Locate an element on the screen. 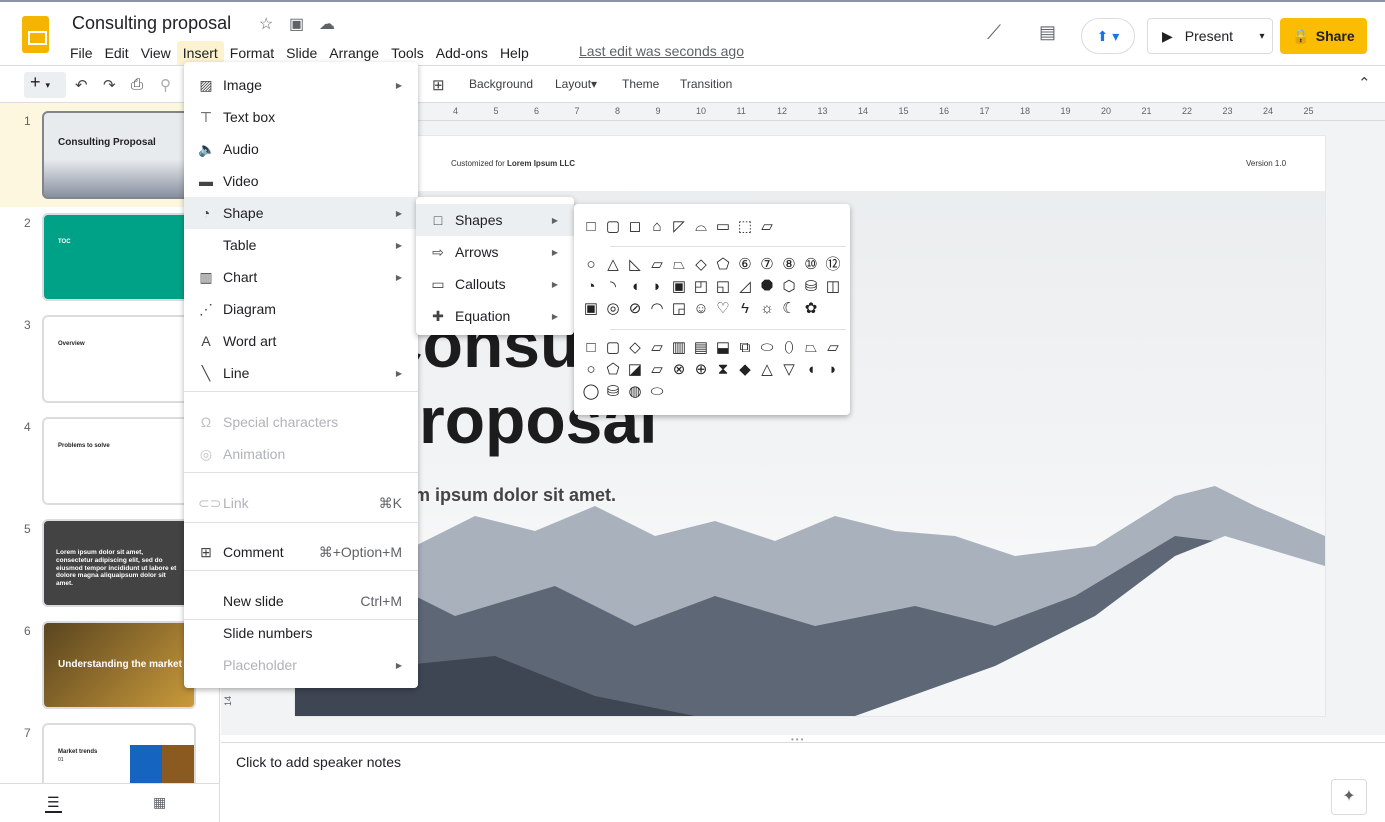 The image size is (1385, 822). shape-option-icon: ⑩ is located at coordinates (811, 265).